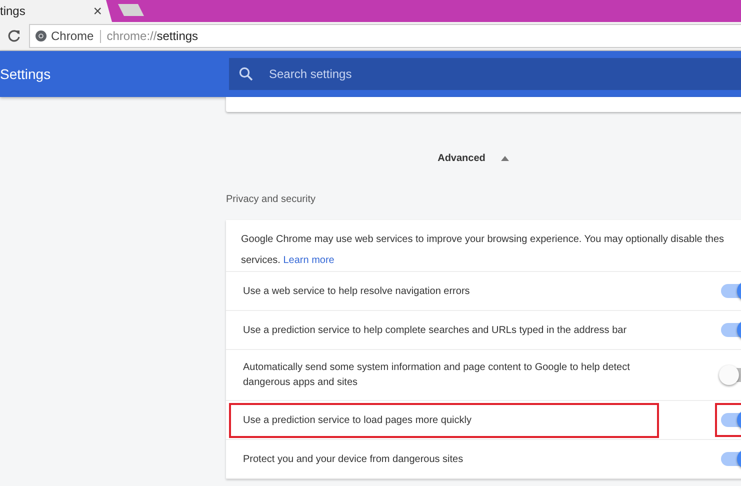 This screenshot has width=741, height=486. Describe the element at coordinates (308, 260) in the screenshot. I see `learn-more-link: Learn more` at that location.